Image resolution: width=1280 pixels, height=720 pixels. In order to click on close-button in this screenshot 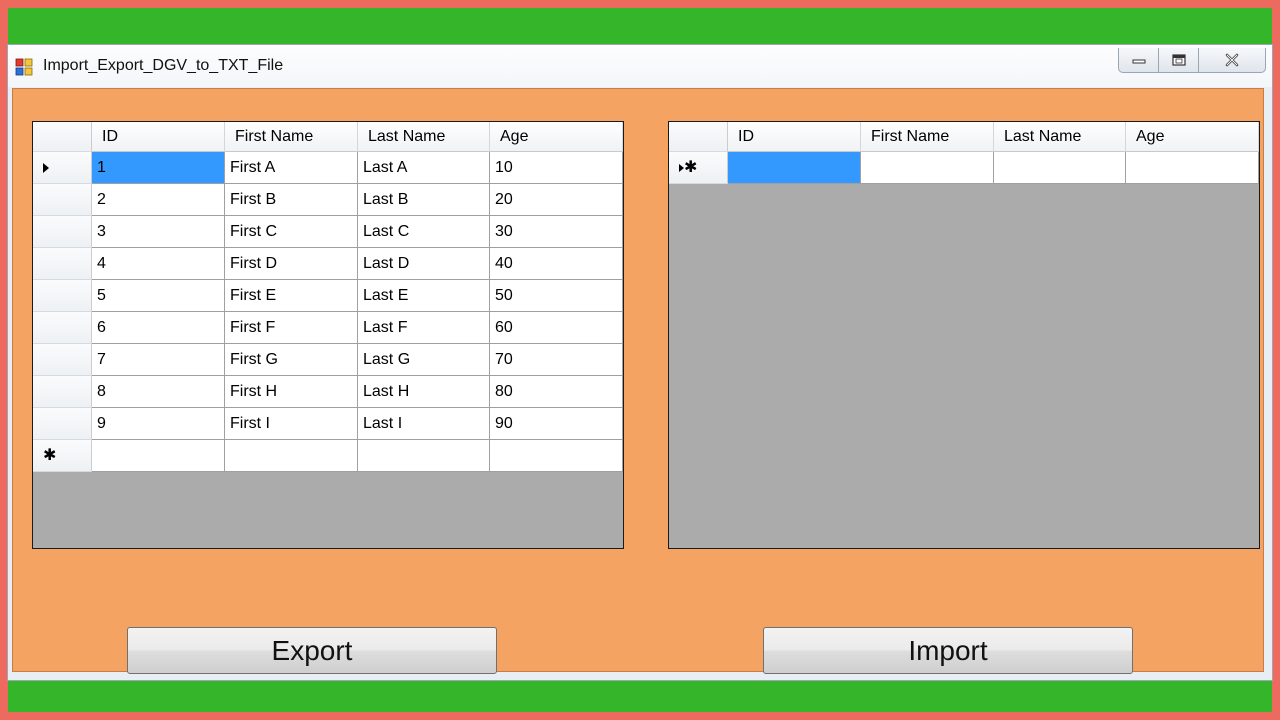, I will do `click(1232, 60)`.